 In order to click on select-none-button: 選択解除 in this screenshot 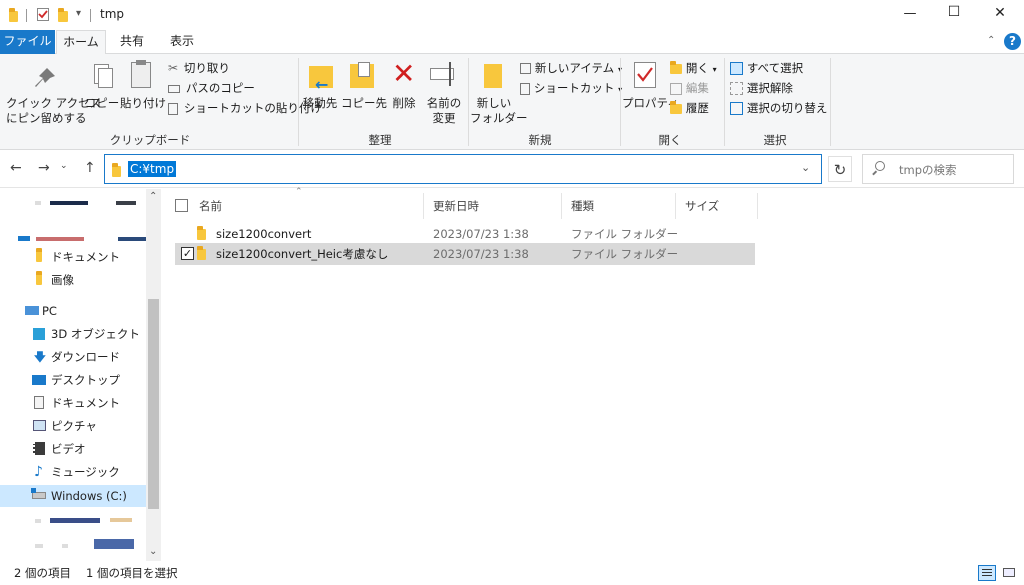, I will do `click(761, 88)`.